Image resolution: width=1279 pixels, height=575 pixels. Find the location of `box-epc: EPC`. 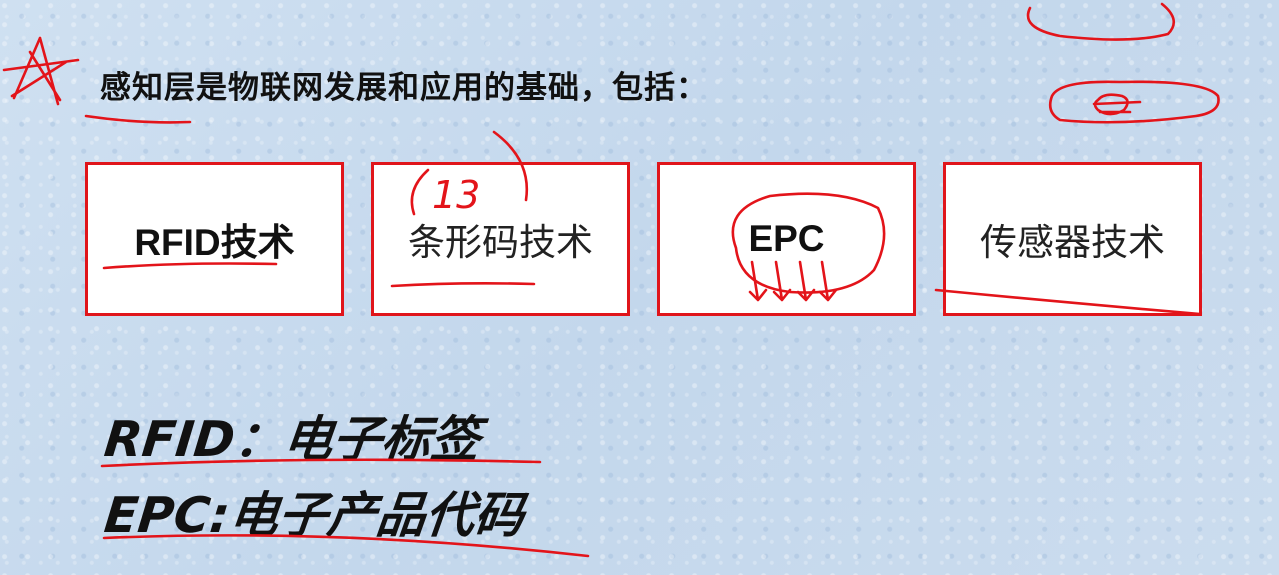

box-epc: EPC is located at coordinates (786, 239).